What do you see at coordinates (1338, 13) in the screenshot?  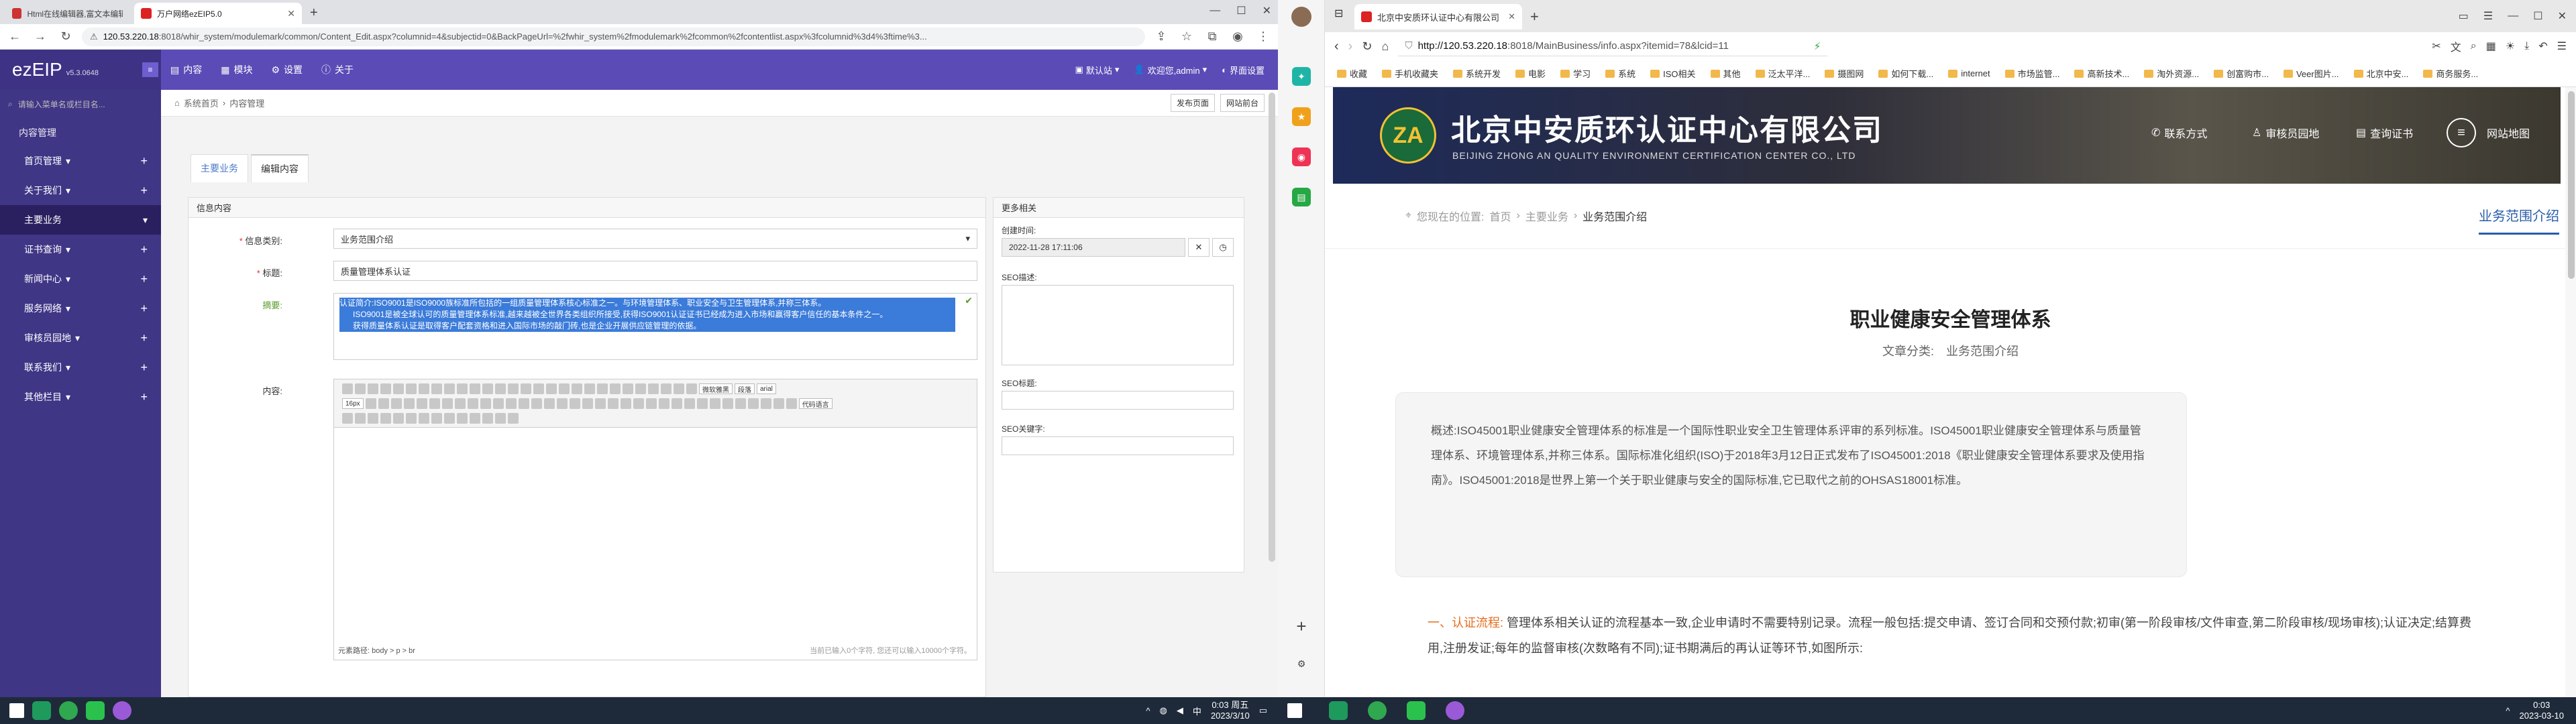 I see `tab-list-icon: ⊟` at bounding box center [1338, 13].